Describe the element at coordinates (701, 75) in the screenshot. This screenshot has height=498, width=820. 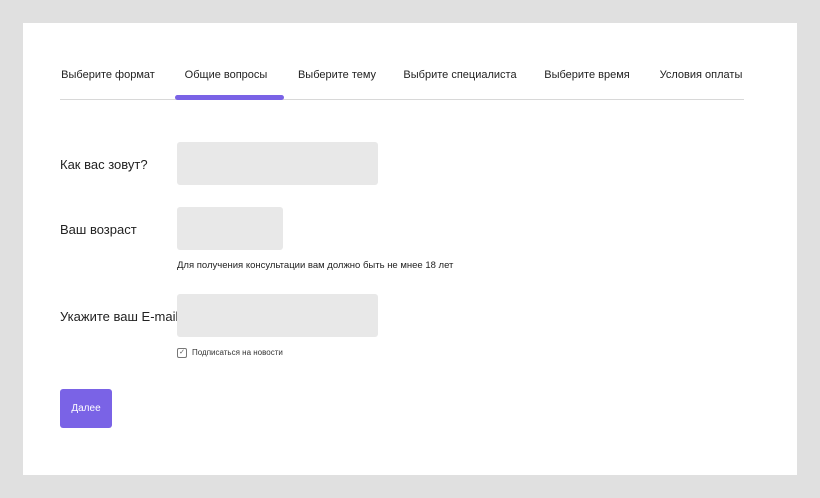
I see `tab-payment-terms: Условия оплаты` at that location.